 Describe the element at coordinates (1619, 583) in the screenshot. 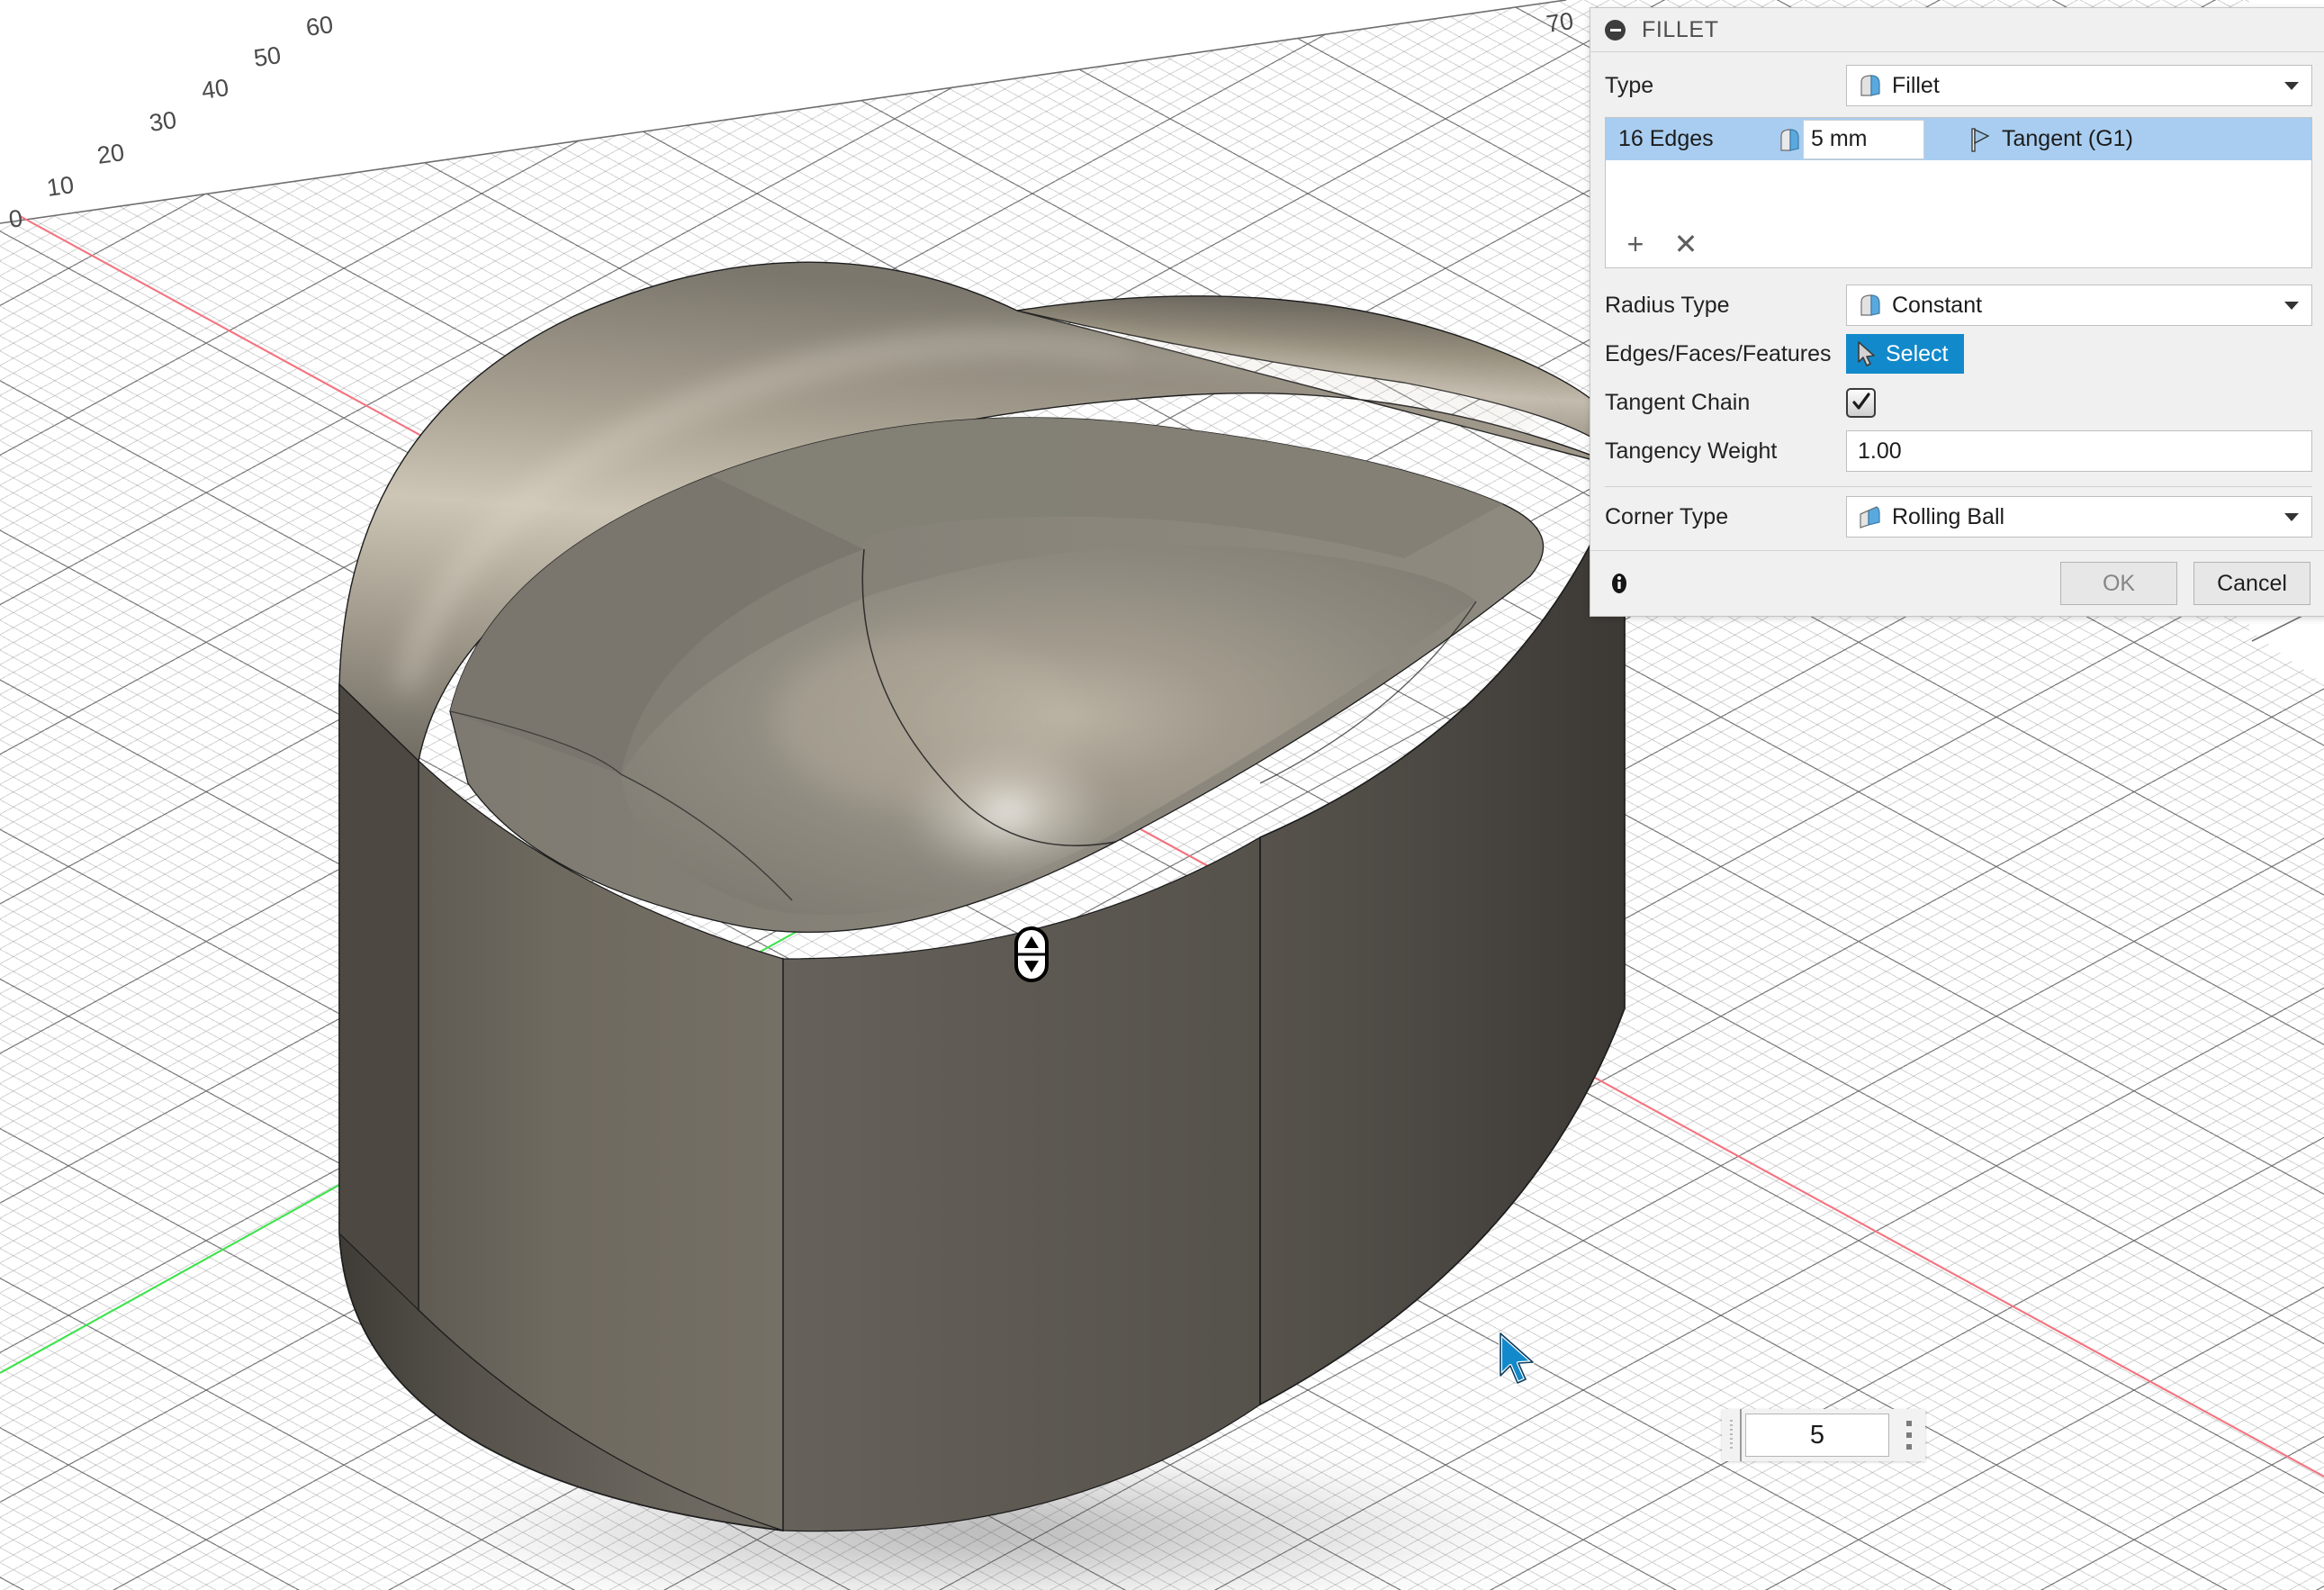

I see `info-icon` at that location.